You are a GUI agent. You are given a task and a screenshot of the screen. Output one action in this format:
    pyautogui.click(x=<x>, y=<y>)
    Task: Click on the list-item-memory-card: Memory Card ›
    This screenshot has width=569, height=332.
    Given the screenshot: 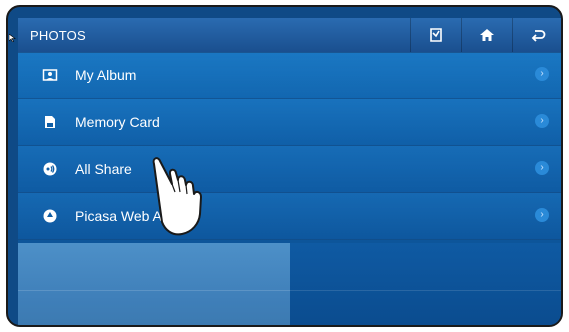 What is the action you would take?
    pyautogui.click(x=289, y=122)
    